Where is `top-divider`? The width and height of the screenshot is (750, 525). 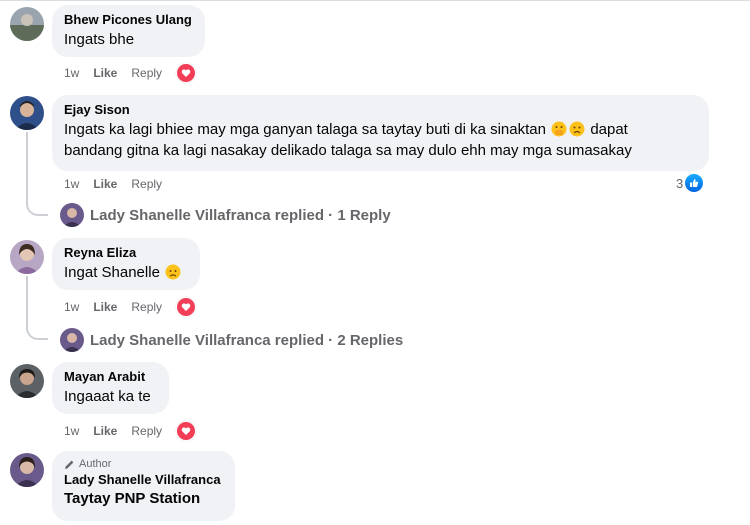 top-divider is located at coordinates (375, 0).